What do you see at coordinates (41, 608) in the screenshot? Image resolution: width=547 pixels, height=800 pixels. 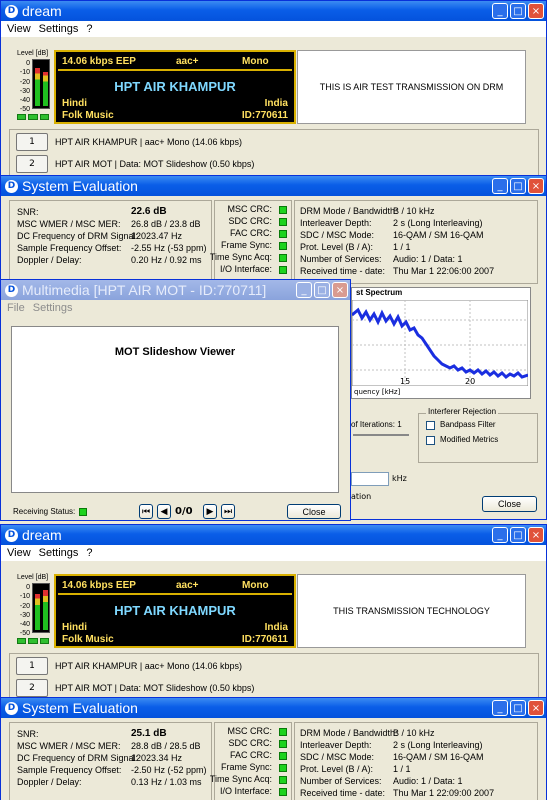 I see `level-meter` at bounding box center [41, 608].